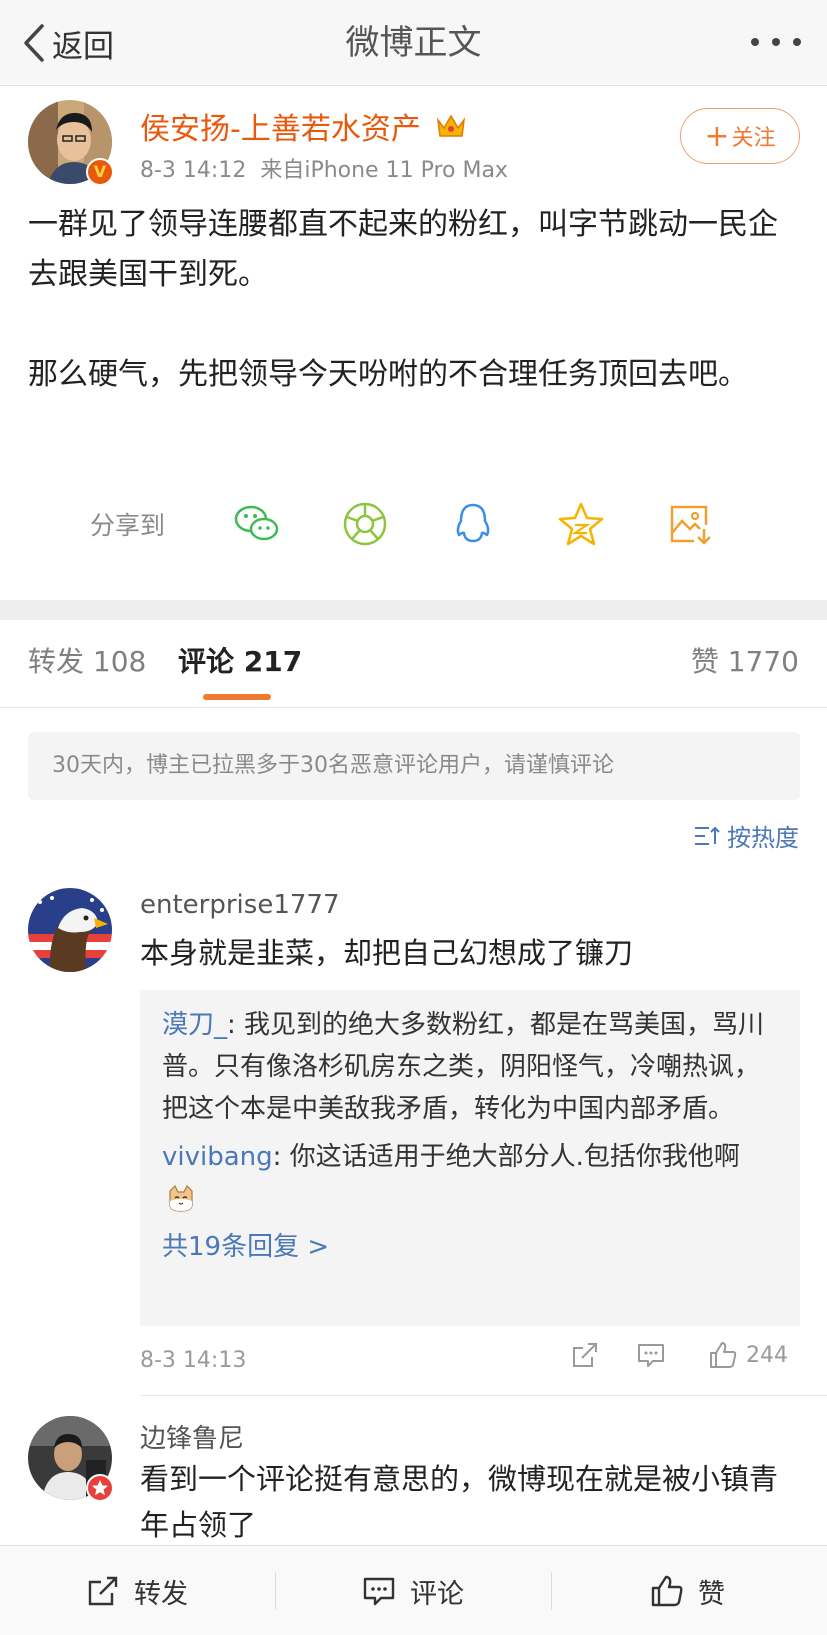 The width and height of the screenshot is (827, 1635). I want to click on wechat-icon, so click(256, 523).